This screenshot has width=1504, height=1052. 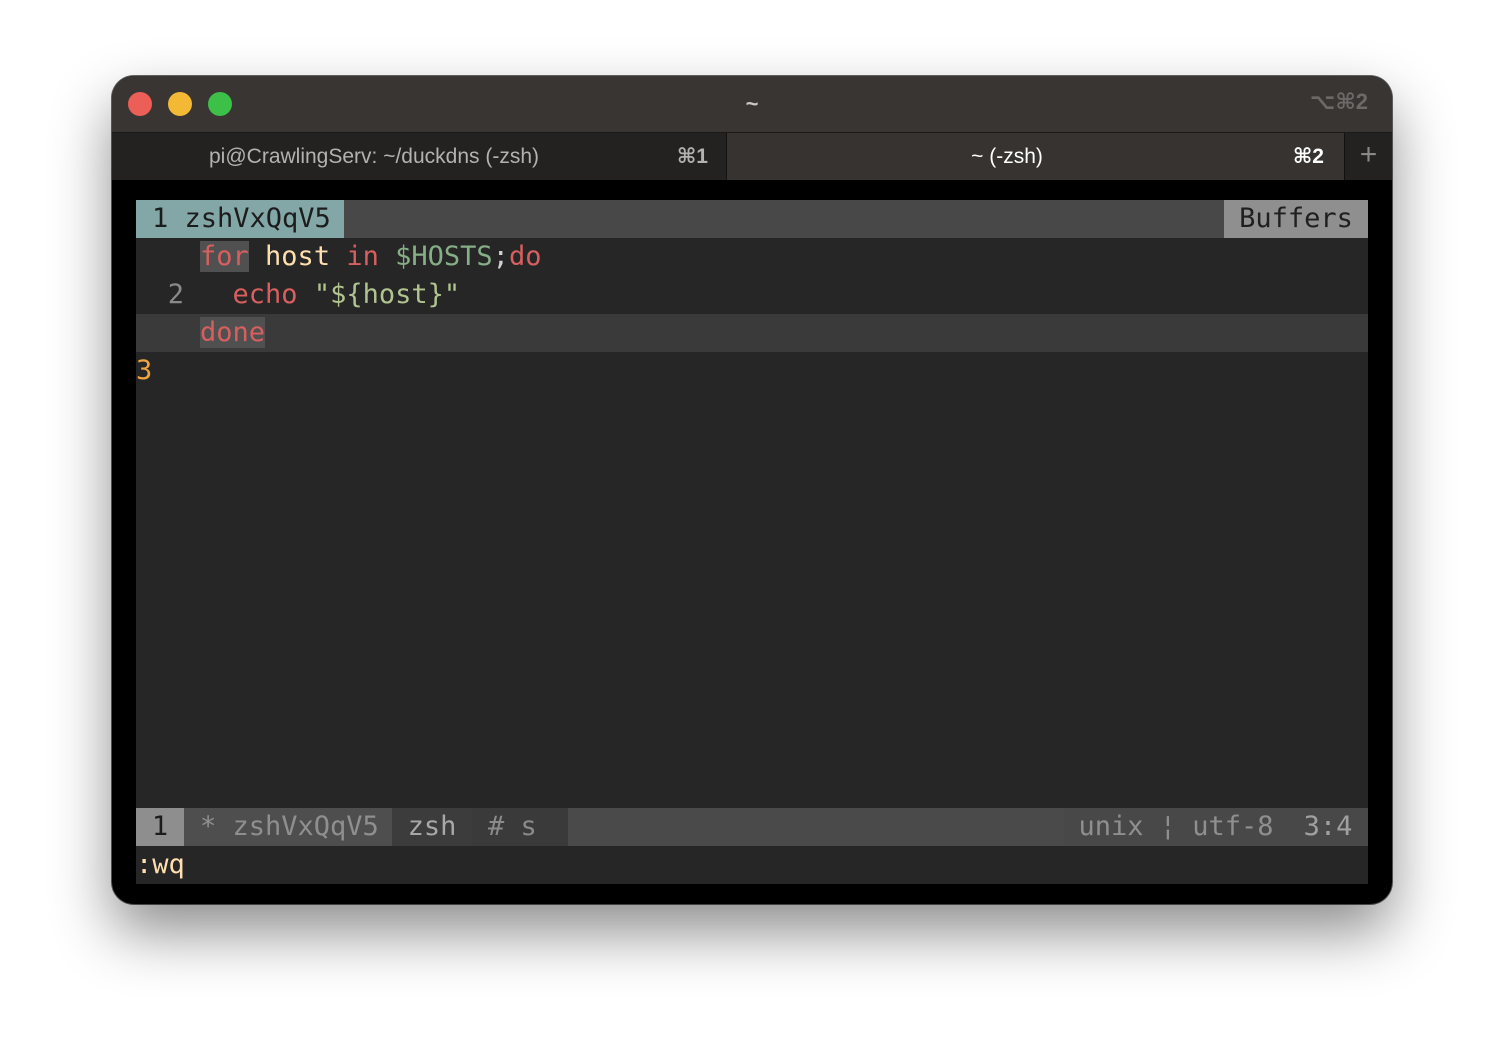 I want to click on tab-label: pi@CrawlingServ: ~/duckdns (-zsh), so click(x=374, y=156).